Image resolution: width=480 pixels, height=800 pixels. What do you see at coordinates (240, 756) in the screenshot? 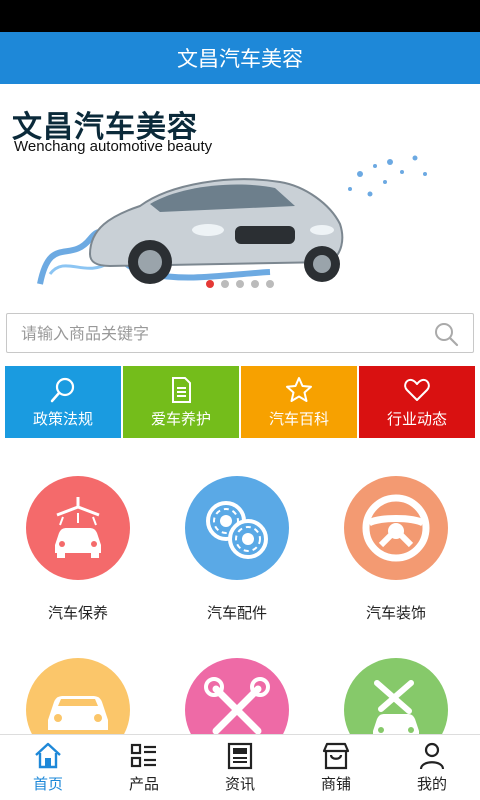
I see `news-icon` at bounding box center [240, 756].